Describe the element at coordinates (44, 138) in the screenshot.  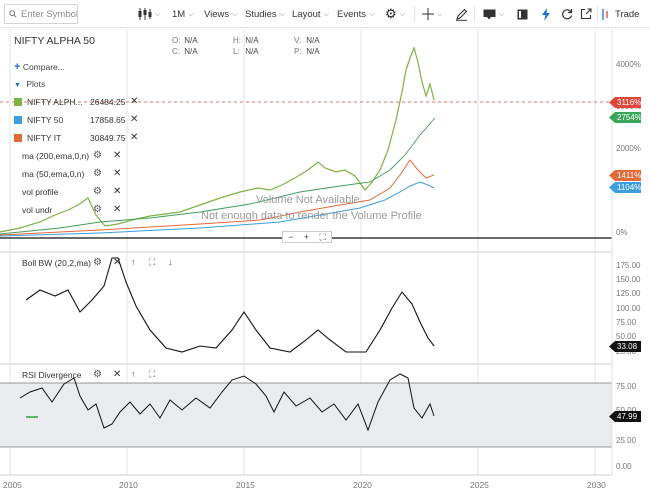
I see `series-name: NIFTY IT` at that location.